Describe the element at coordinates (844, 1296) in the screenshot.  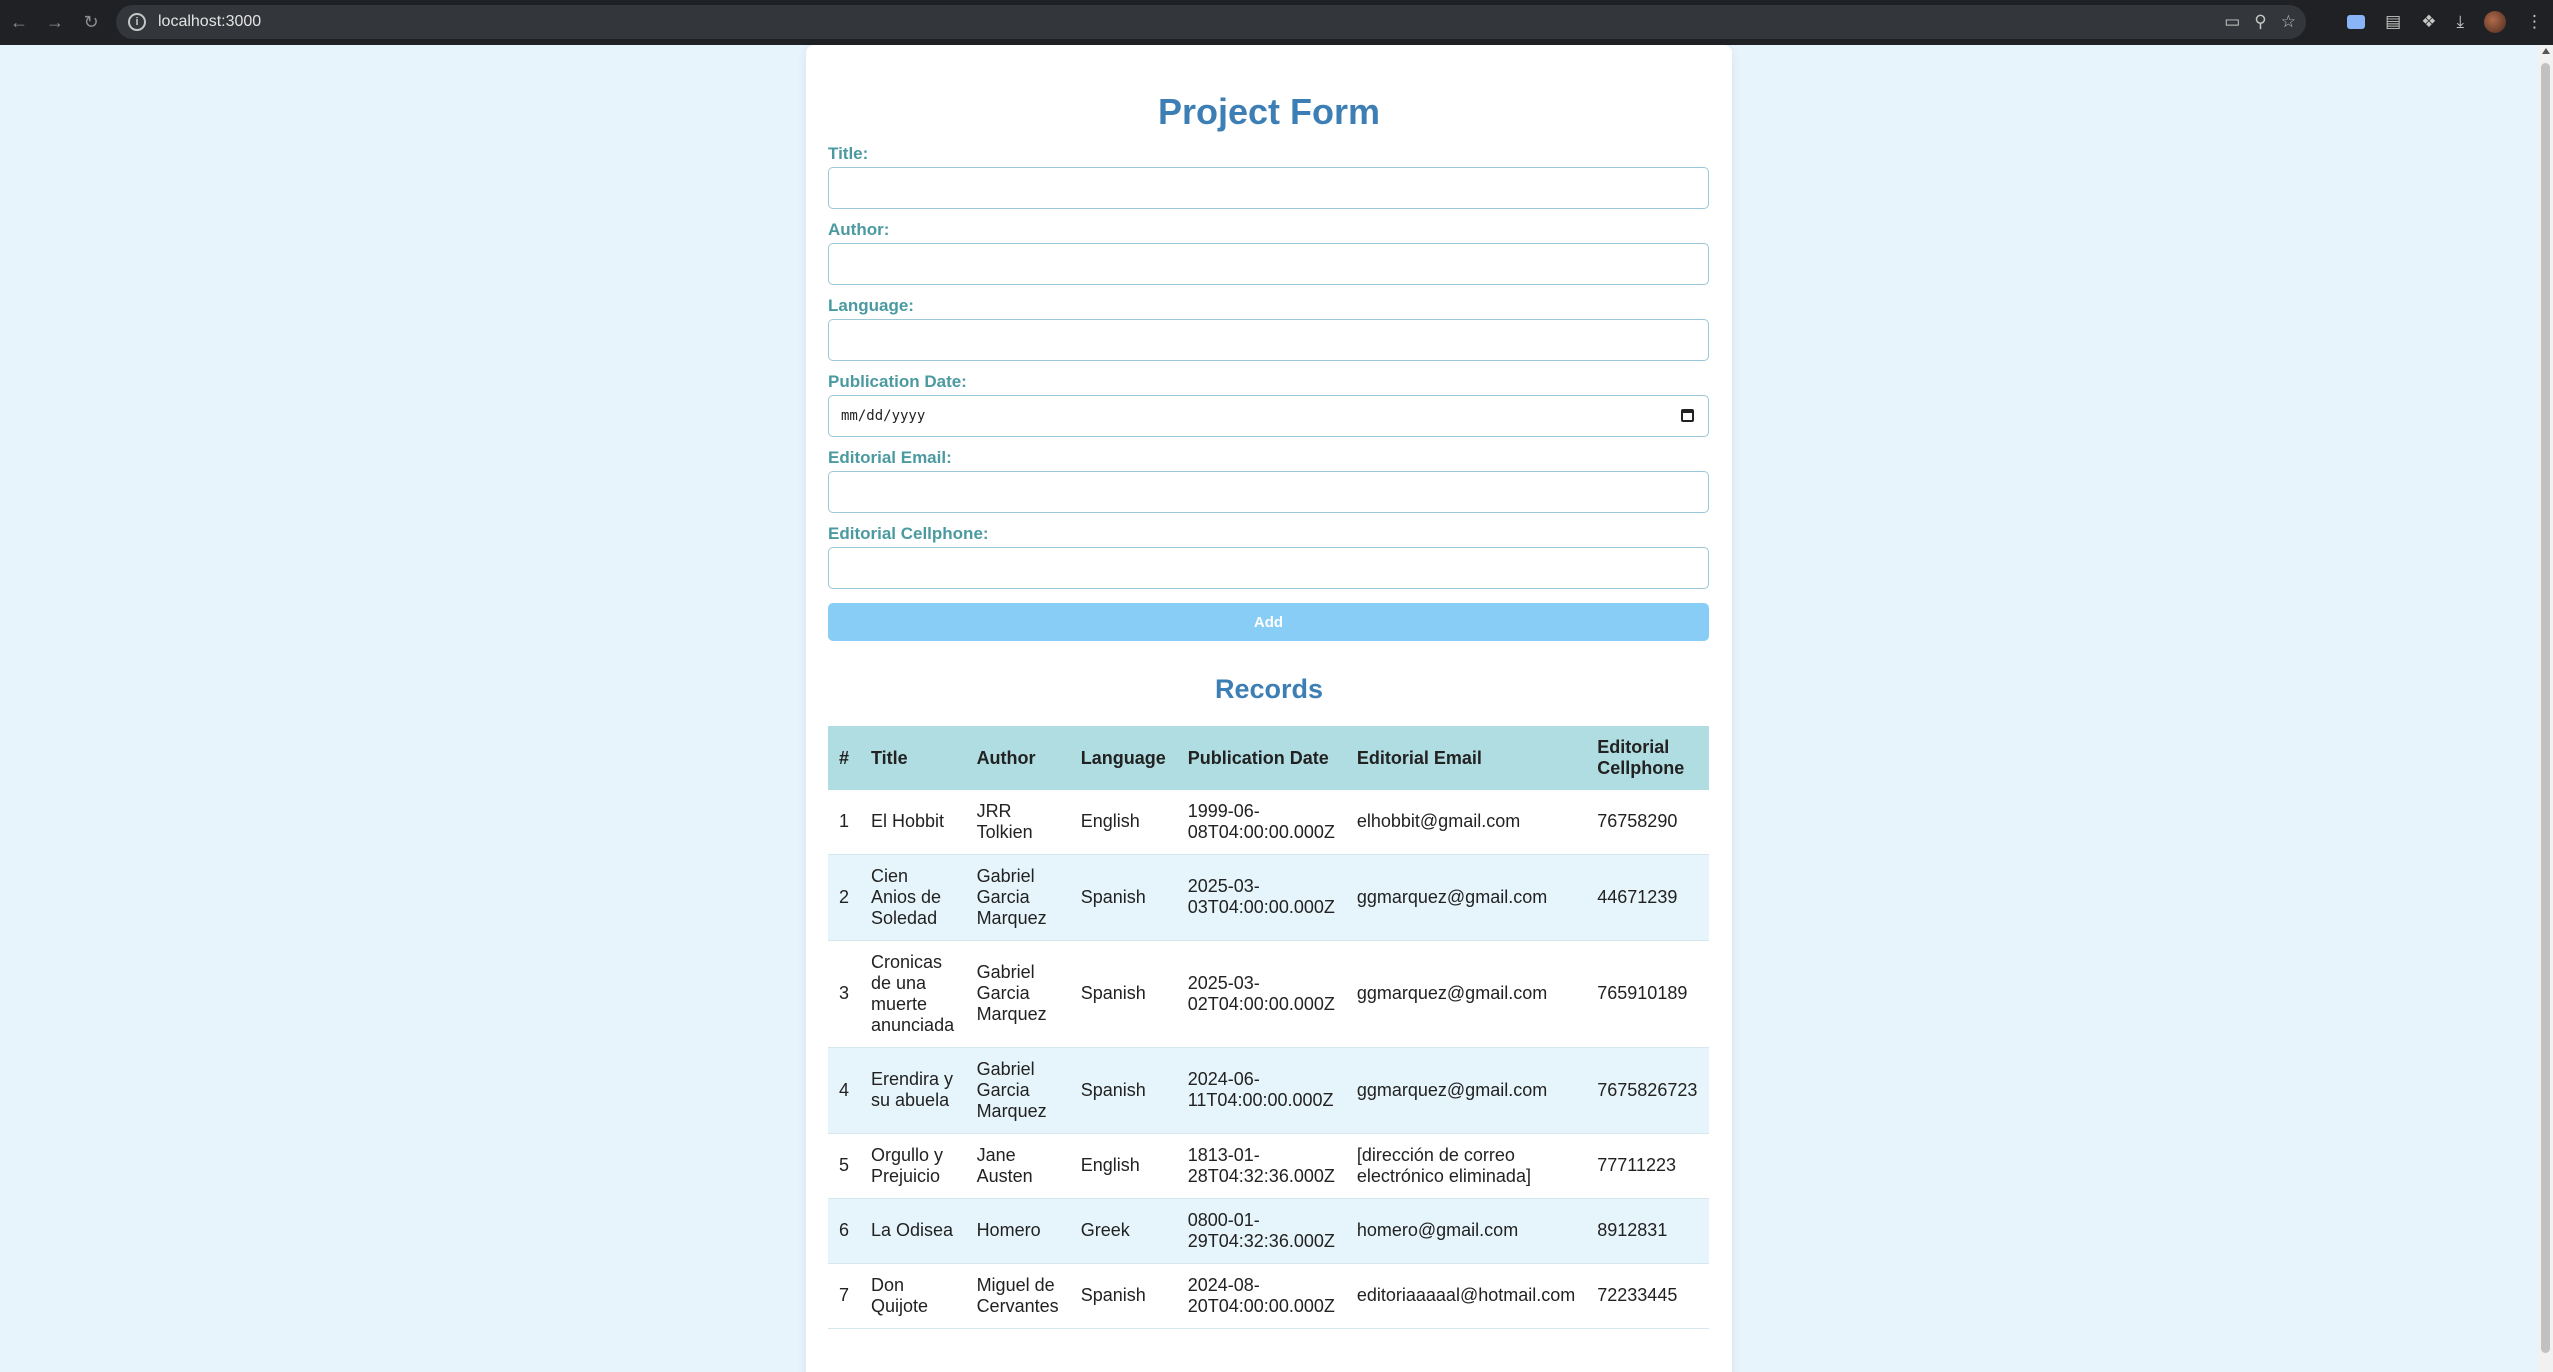
I see `table-cell: 7` at that location.